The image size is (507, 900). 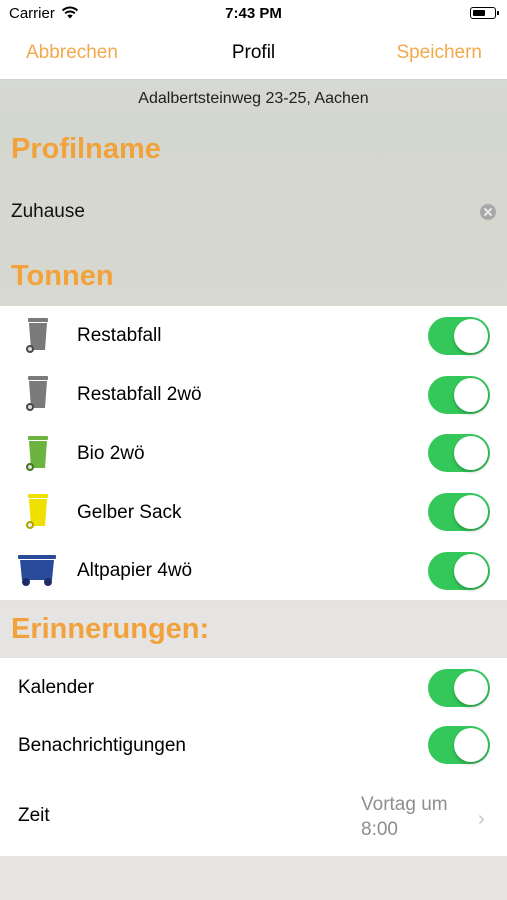 What do you see at coordinates (56, 687) in the screenshot?
I see `calendar-label: Kalender` at bounding box center [56, 687].